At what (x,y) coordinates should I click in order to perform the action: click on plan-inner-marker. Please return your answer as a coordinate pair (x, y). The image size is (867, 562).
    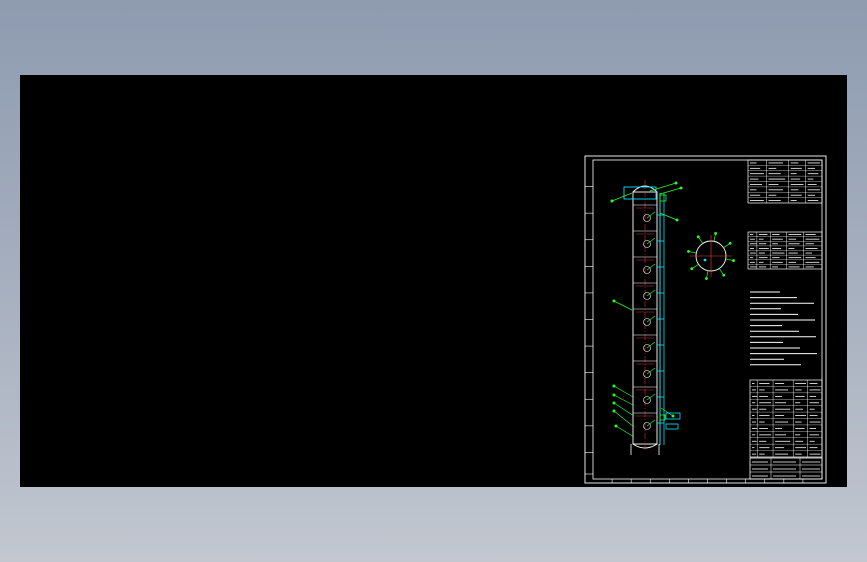
    Looking at the image, I should click on (705, 260).